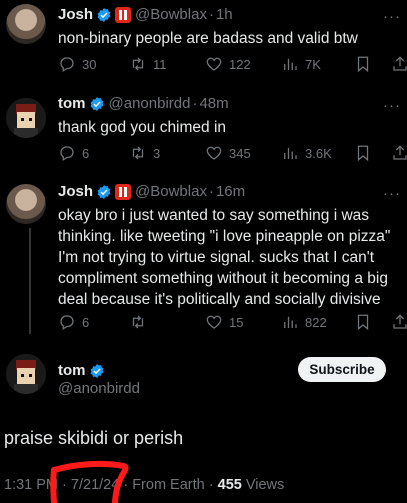  I want to click on like-count: 15, so click(236, 322).